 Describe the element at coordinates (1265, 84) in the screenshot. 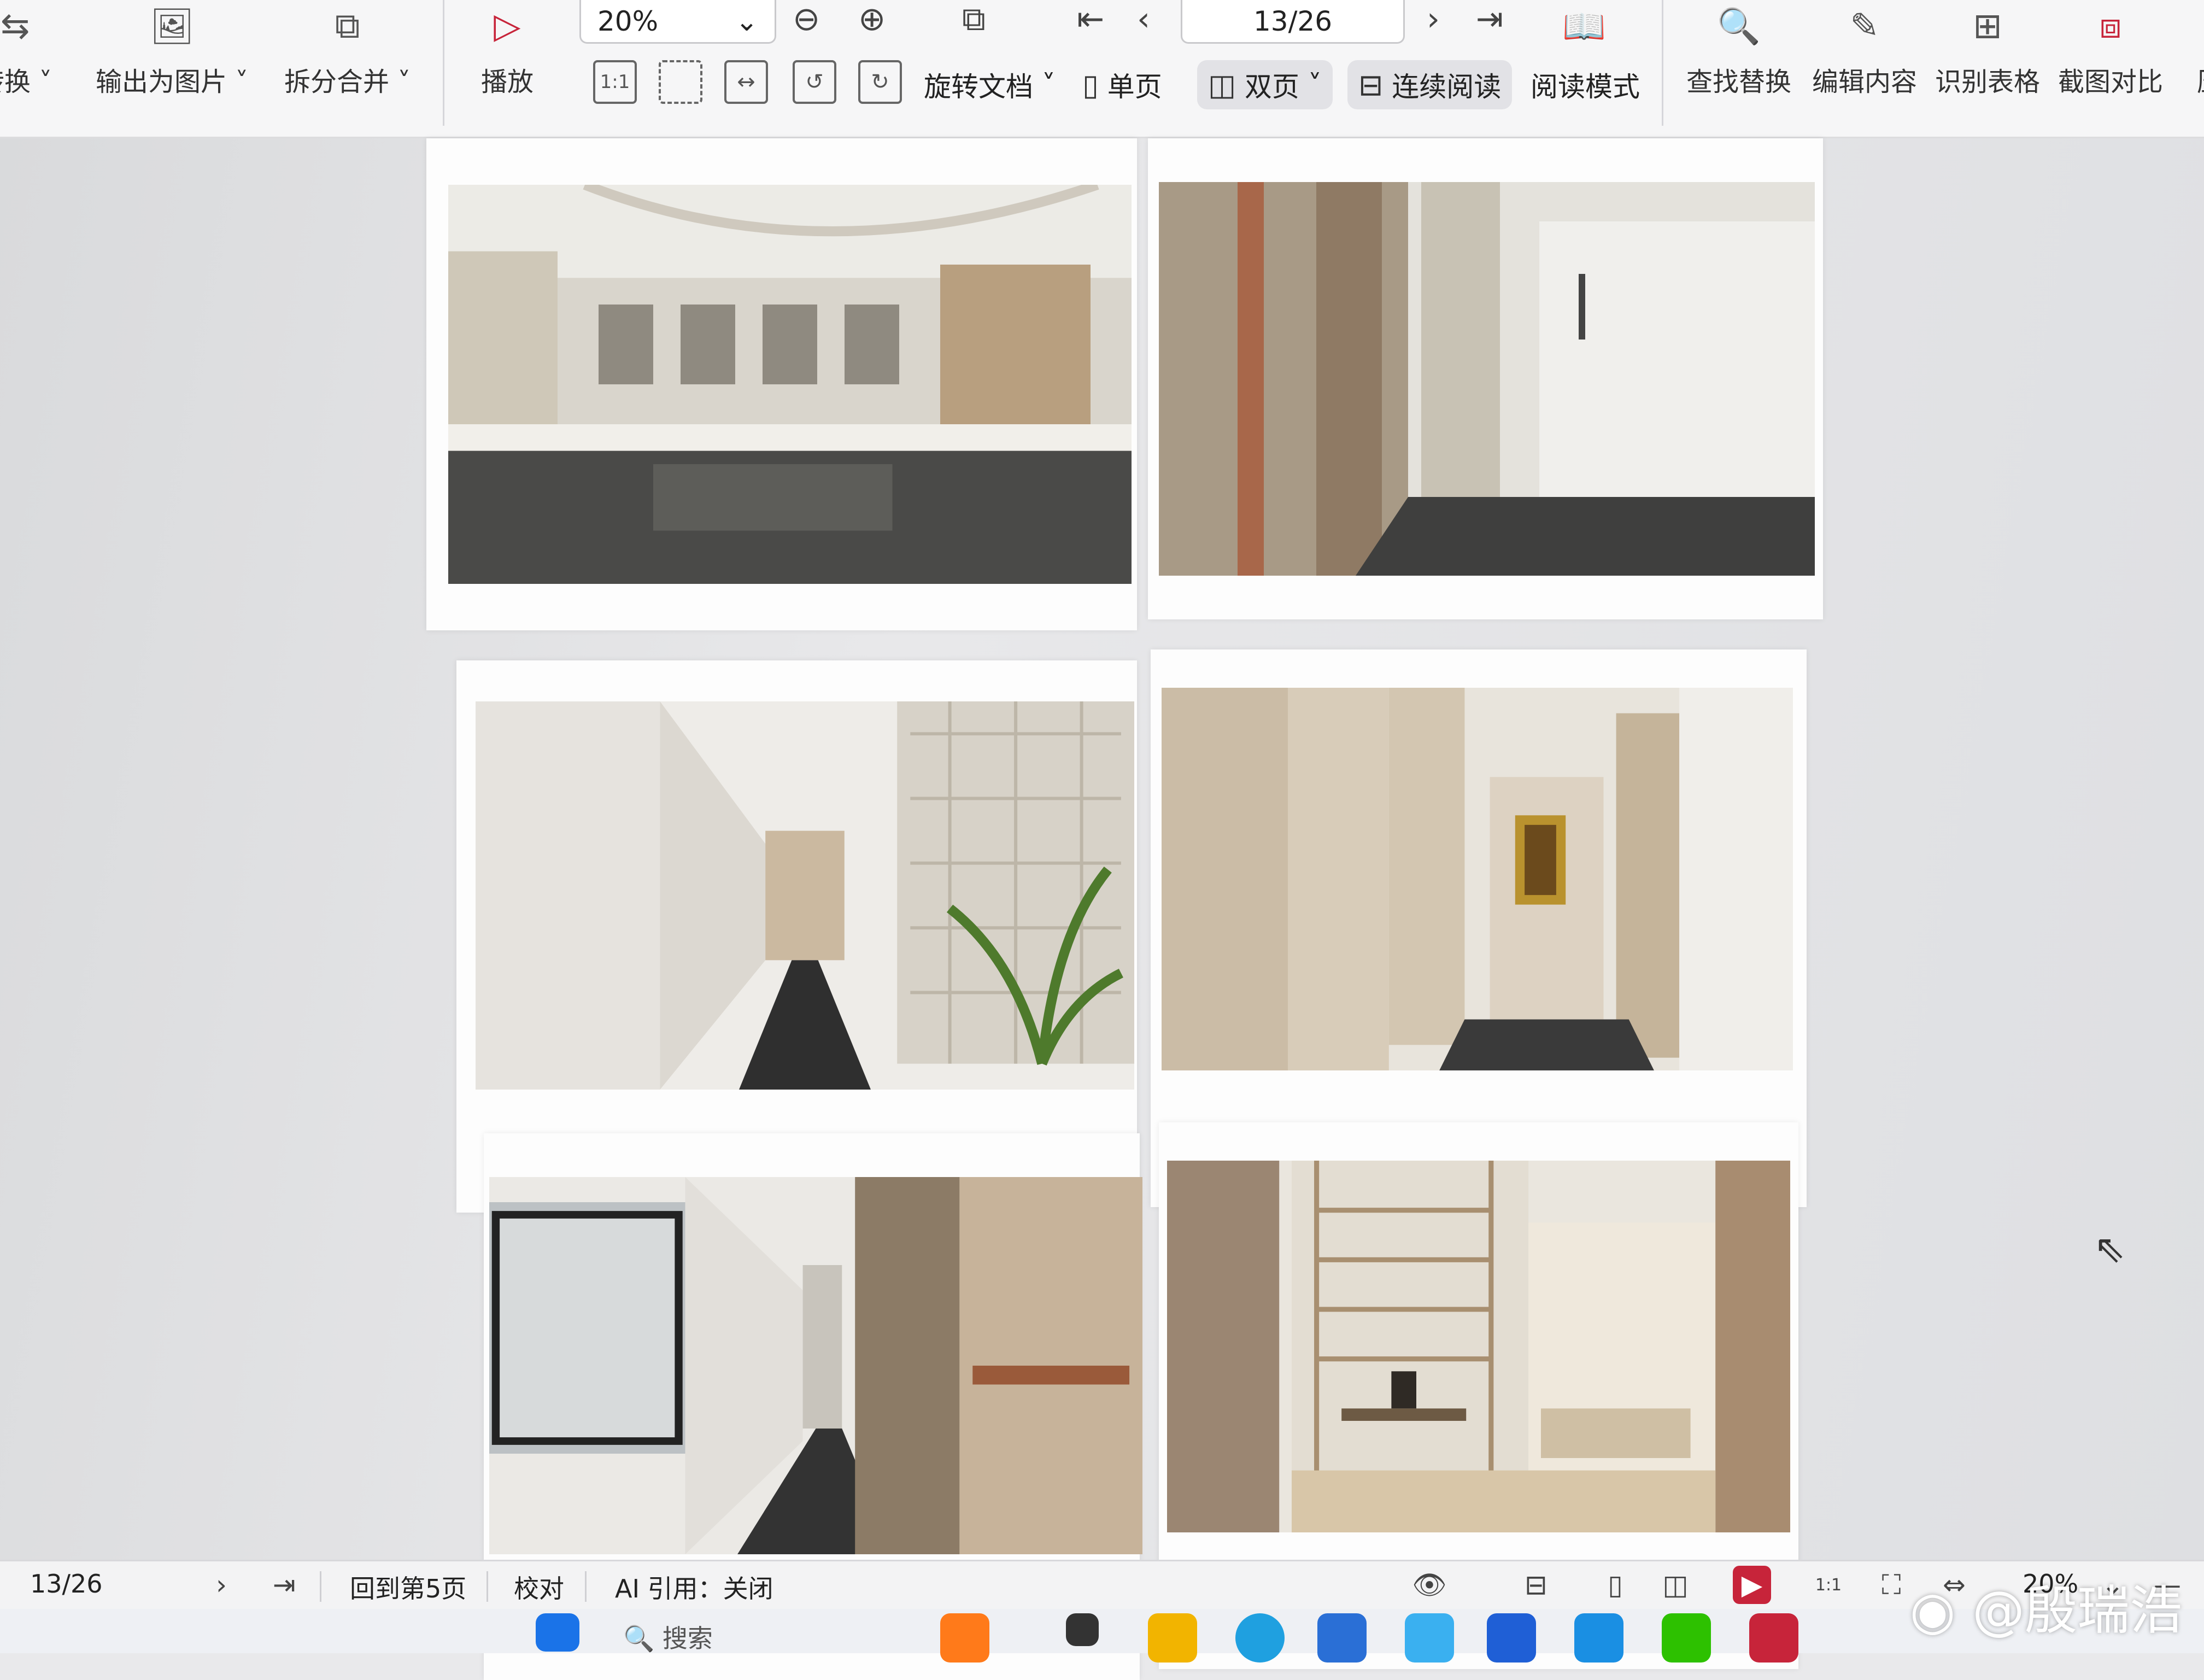

I see `double-page-button: ◫ 双页 ˅` at that location.